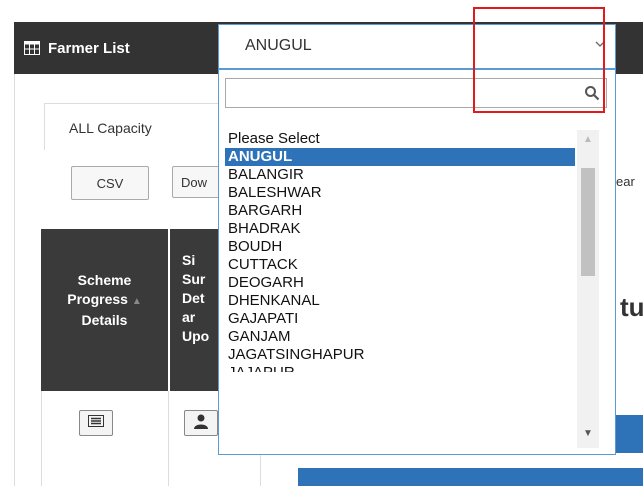 The height and width of the screenshot is (486, 643). Describe the element at coordinates (400, 247) in the screenshot. I see `option-boudh: BOUDH` at that location.